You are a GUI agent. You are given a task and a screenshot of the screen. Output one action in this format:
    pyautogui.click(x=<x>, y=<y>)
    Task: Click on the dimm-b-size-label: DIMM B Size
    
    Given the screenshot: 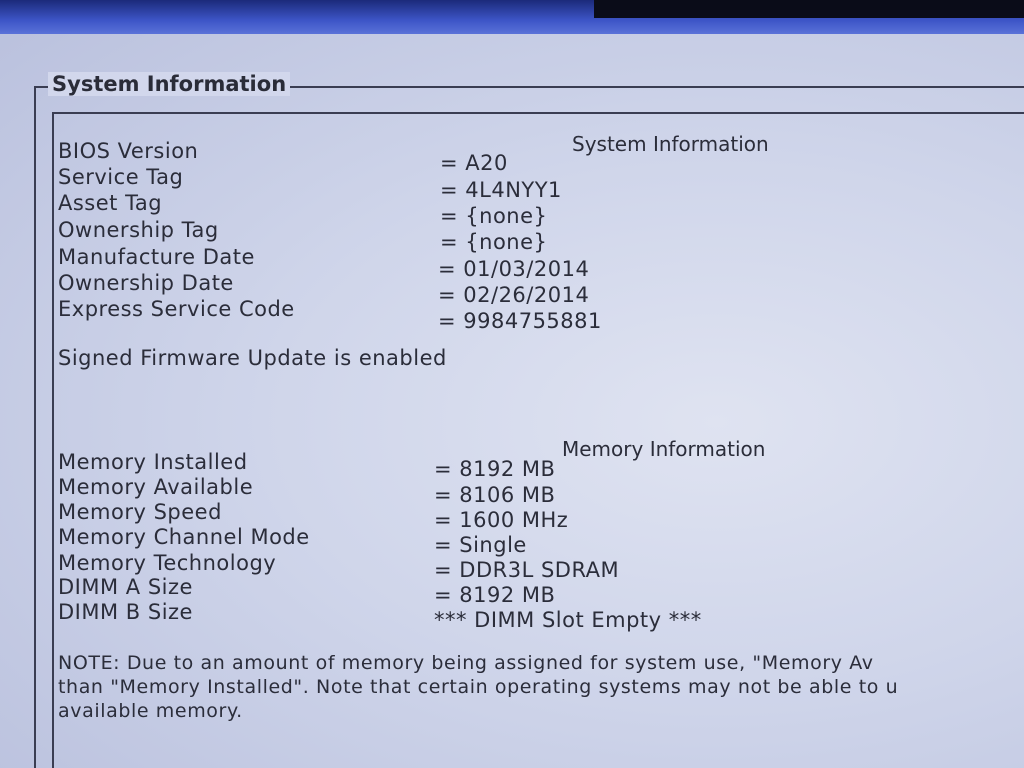 What is the action you would take?
    pyautogui.click(x=125, y=612)
    